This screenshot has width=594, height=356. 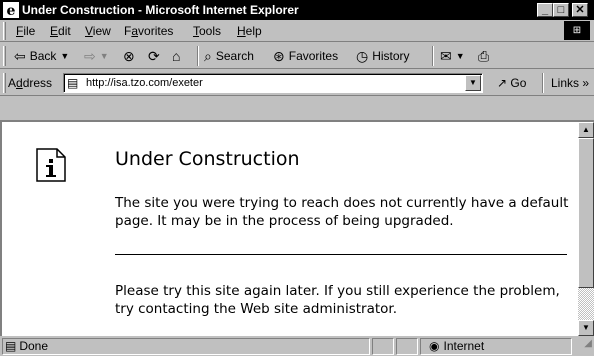 I want to click on menu-help: Help, so click(x=249, y=31).